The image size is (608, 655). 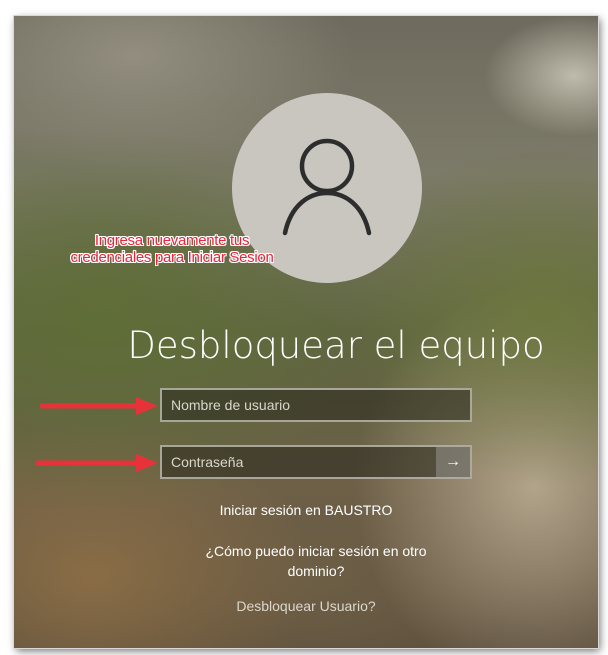 What do you see at coordinates (207, 462) in the screenshot?
I see `password-placeholder: Contraseña` at bounding box center [207, 462].